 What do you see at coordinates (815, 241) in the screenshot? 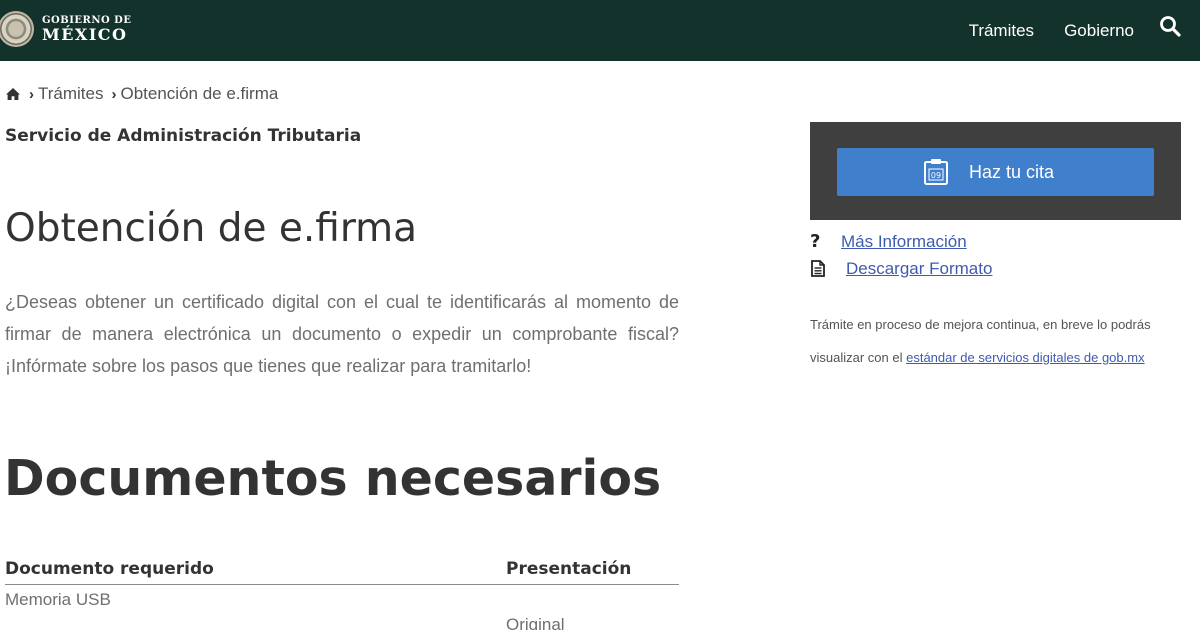
I see `question-icon: ?` at bounding box center [815, 241].